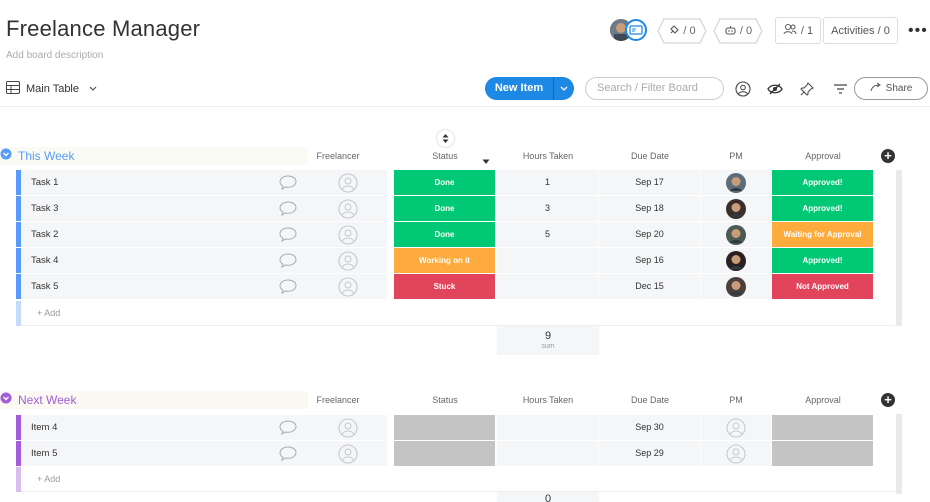 The width and height of the screenshot is (930, 502). I want to click on integrations-button: / 0, so click(682, 31).